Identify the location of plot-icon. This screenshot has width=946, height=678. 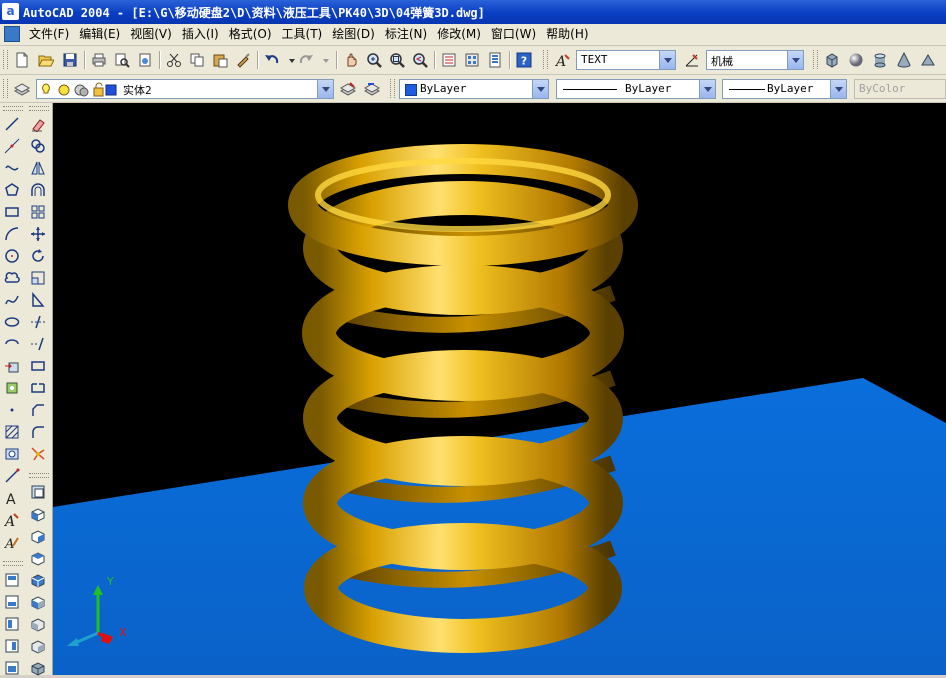
(99, 60).